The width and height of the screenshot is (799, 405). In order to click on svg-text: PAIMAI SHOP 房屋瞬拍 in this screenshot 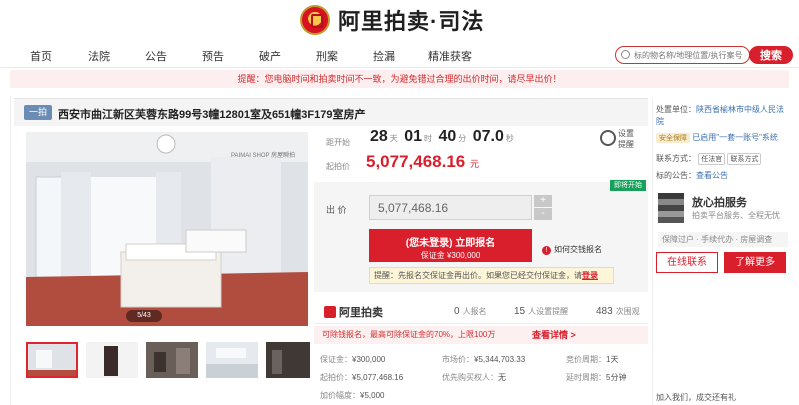, I will do `click(263, 155)`.